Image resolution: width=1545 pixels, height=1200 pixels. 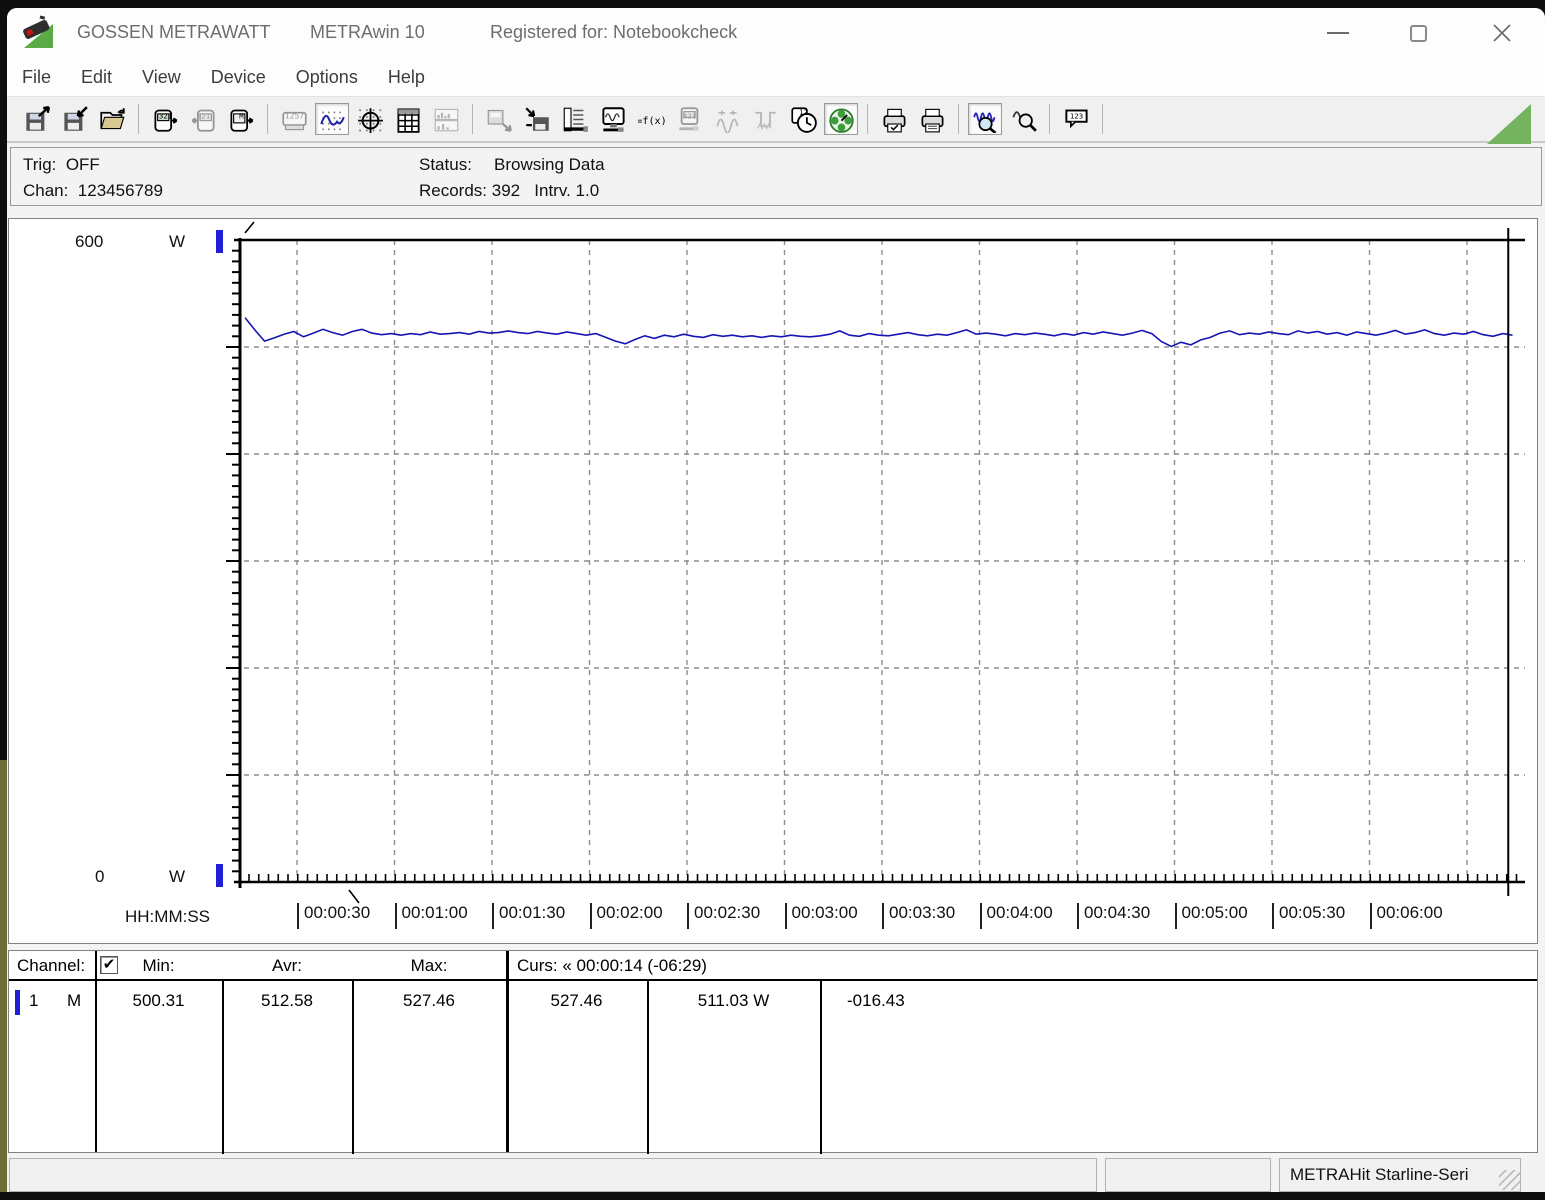 I want to click on channel-config-button, so click(x=575, y=119).